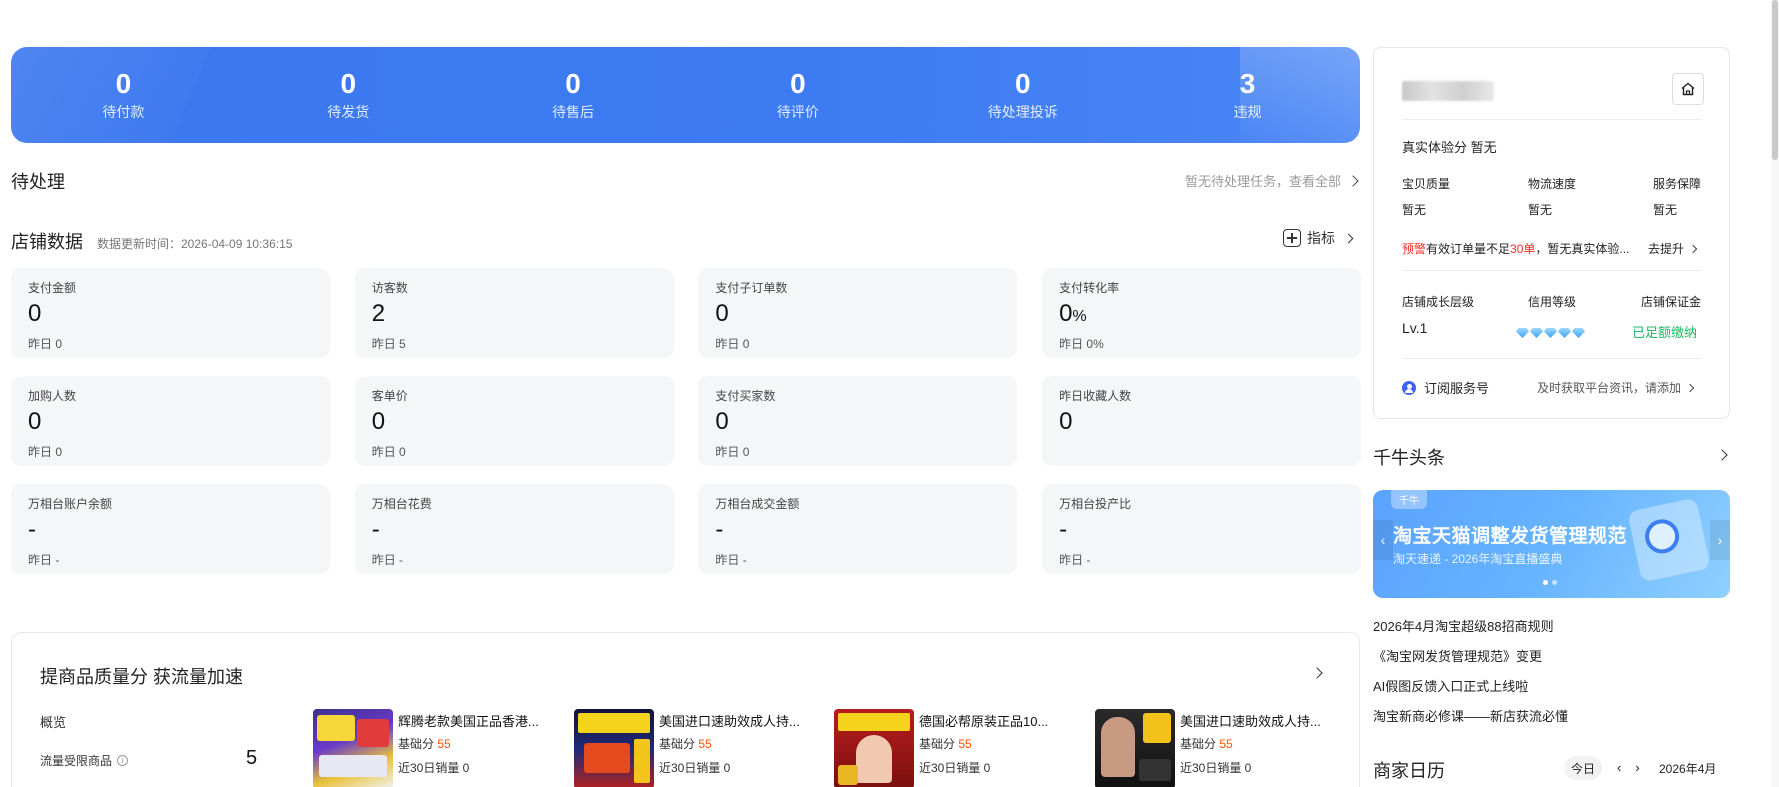 The height and width of the screenshot is (787, 1779). What do you see at coordinates (858, 529) in the screenshot?
I see `data-card: 万相台成交金额 - 昨日 -` at bounding box center [858, 529].